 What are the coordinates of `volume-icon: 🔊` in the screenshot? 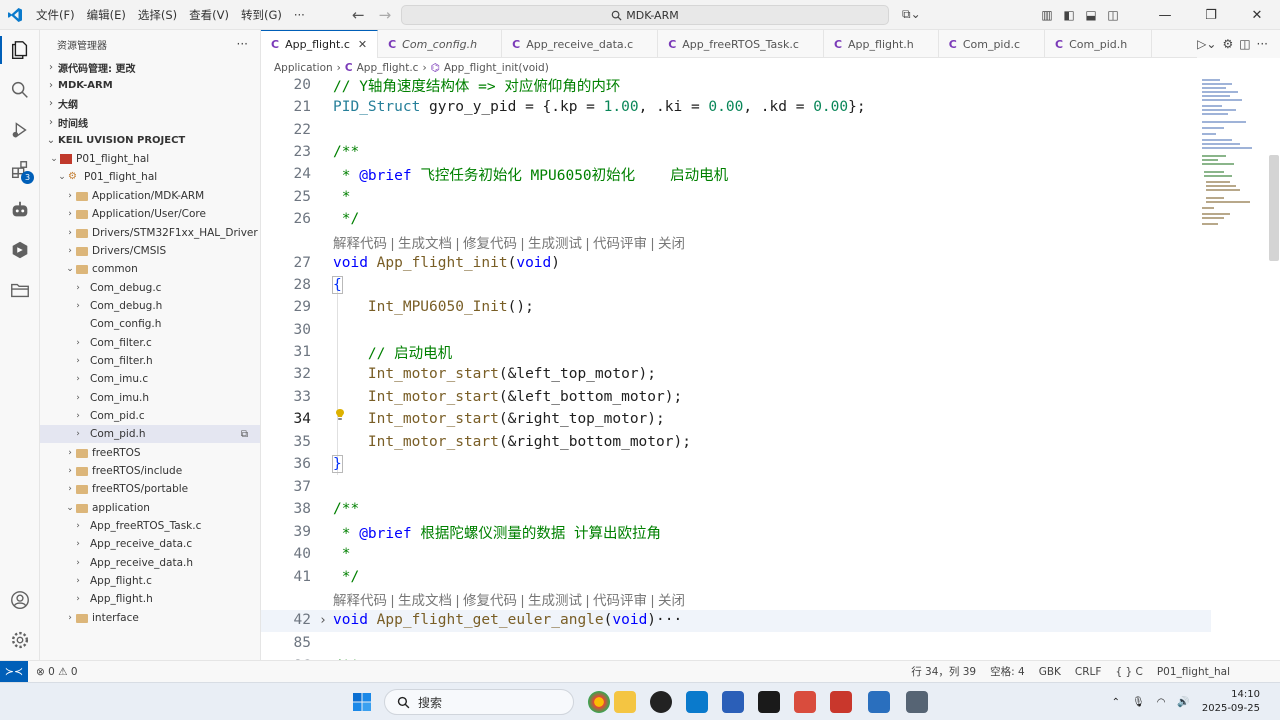 It's located at (1183, 702).